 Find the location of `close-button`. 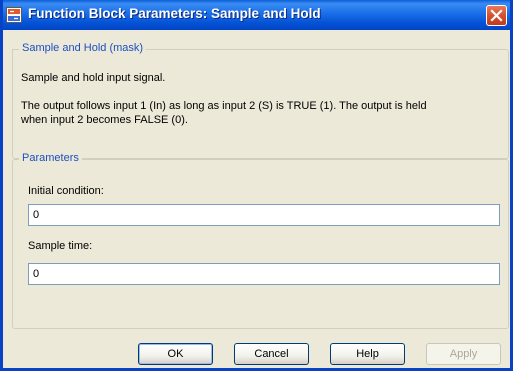

close-button is located at coordinates (496, 15).